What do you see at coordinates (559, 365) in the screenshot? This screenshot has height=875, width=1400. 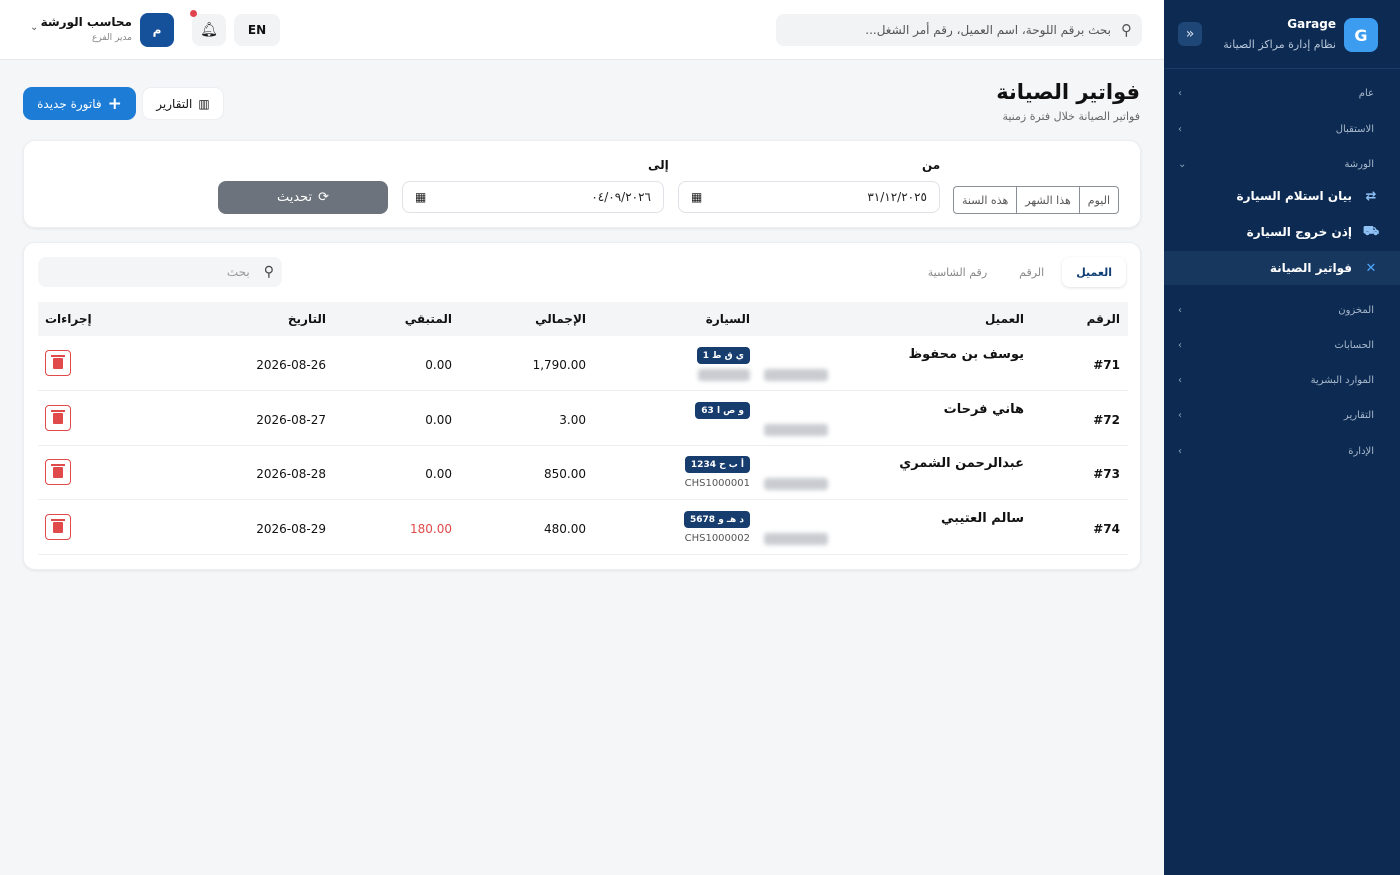 I see `invoice-total: 1,790.00` at bounding box center [559, 365].